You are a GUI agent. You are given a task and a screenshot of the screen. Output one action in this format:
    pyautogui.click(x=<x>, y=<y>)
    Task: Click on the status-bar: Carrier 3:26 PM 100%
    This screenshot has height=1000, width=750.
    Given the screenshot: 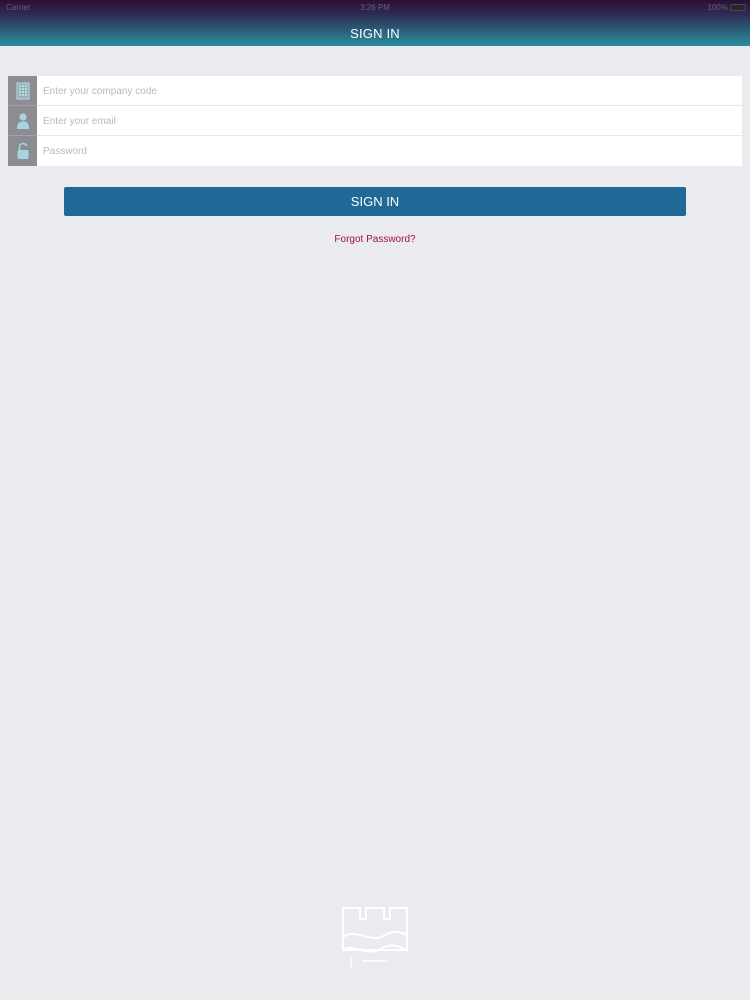 What is the action you would take?
    pyautogui.click(x=375, y=8)
    